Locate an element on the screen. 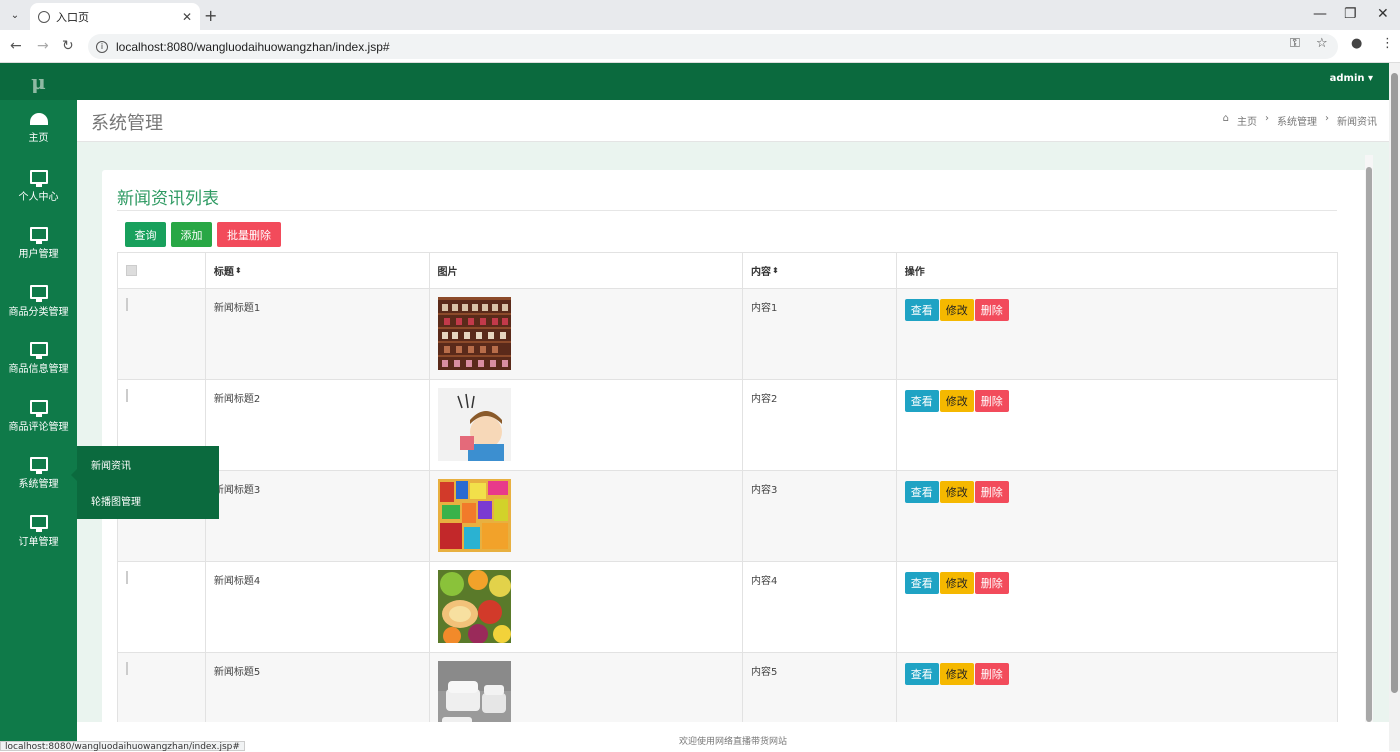  sidebar-item-personal-center: 个人中心 is located at coordinates (38, 187).